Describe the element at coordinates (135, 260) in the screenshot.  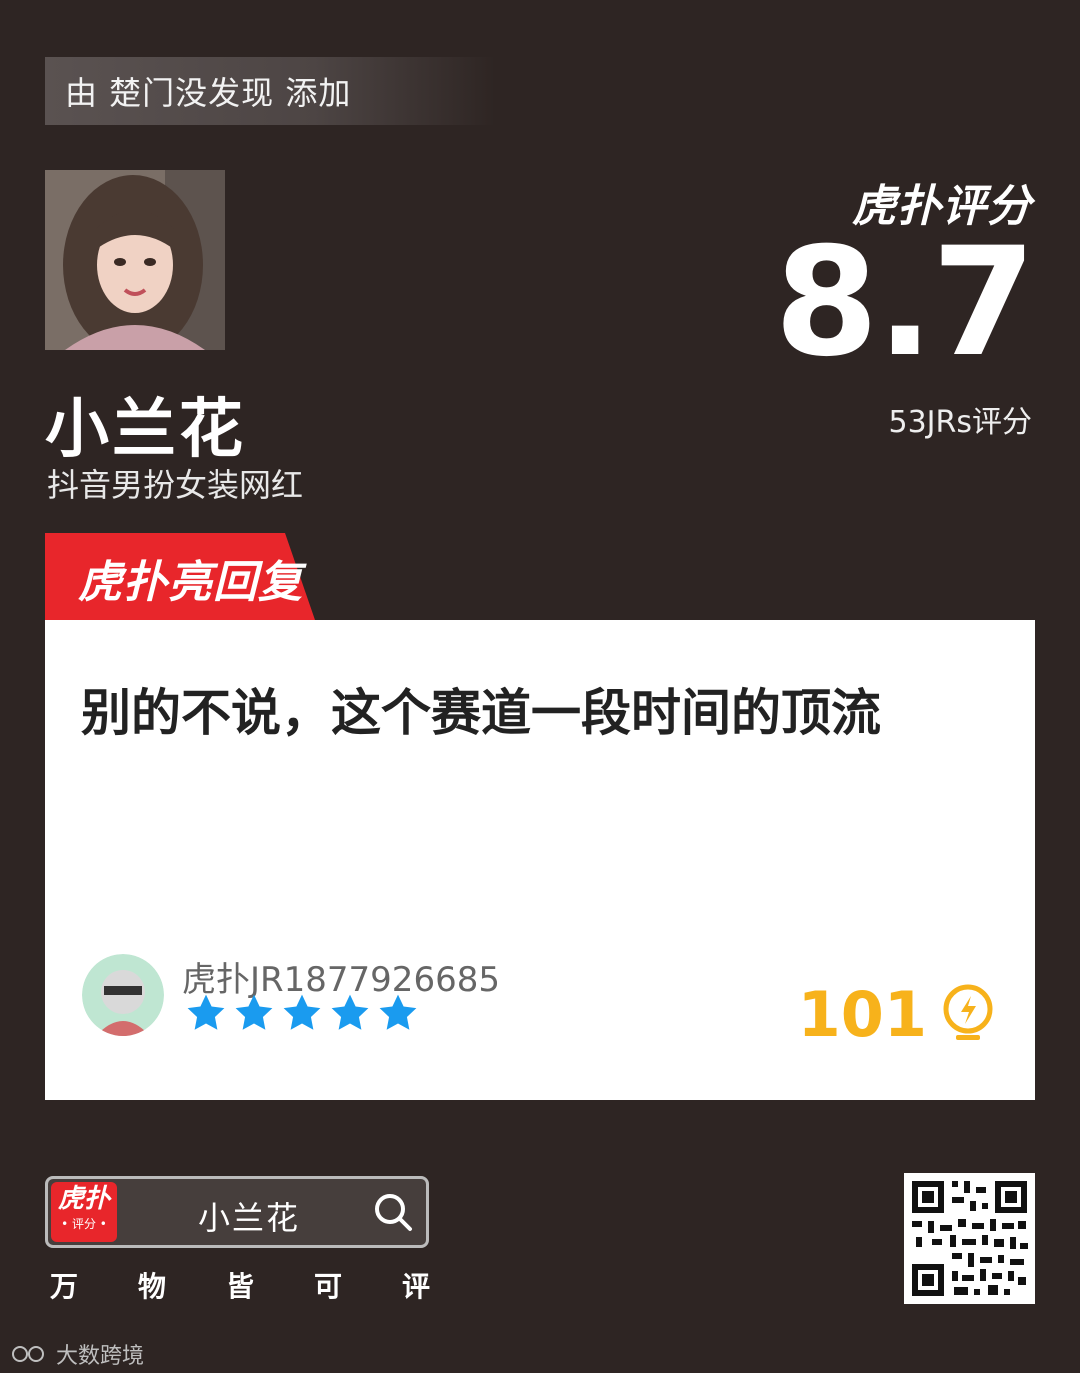
I see `subject-photo` at that location.